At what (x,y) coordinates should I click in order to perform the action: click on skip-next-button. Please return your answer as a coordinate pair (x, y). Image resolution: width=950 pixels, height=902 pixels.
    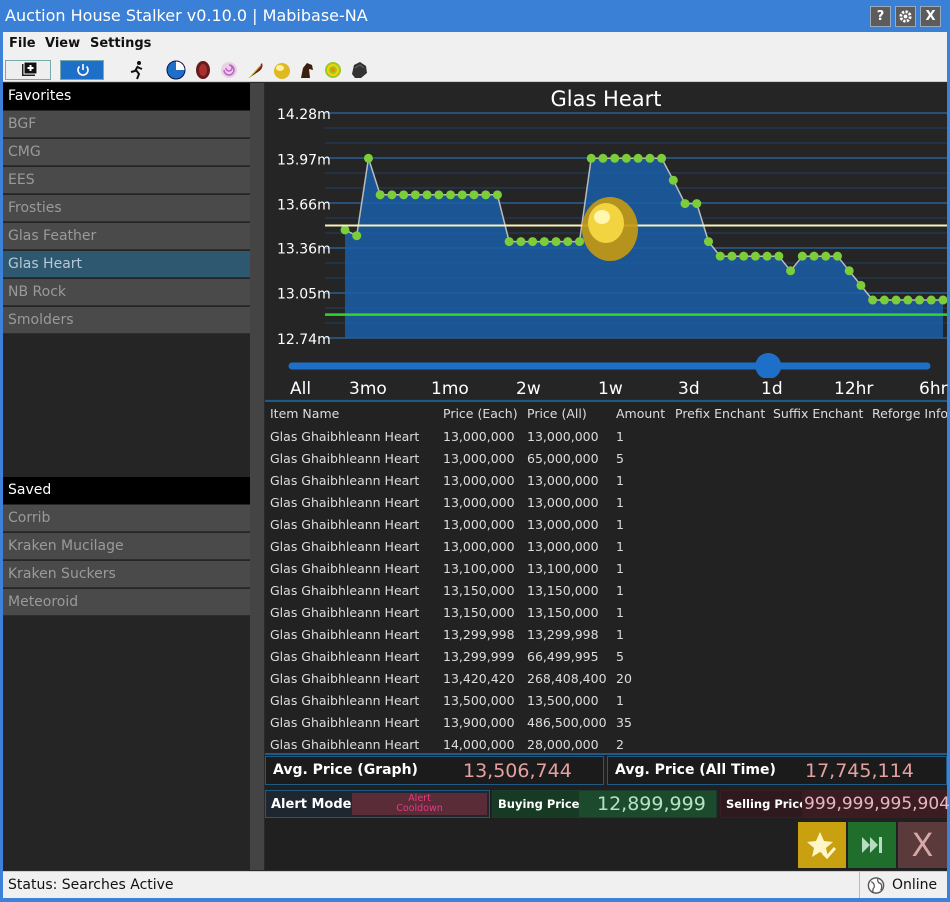
    Looking at the image, I should click on (872, 845).